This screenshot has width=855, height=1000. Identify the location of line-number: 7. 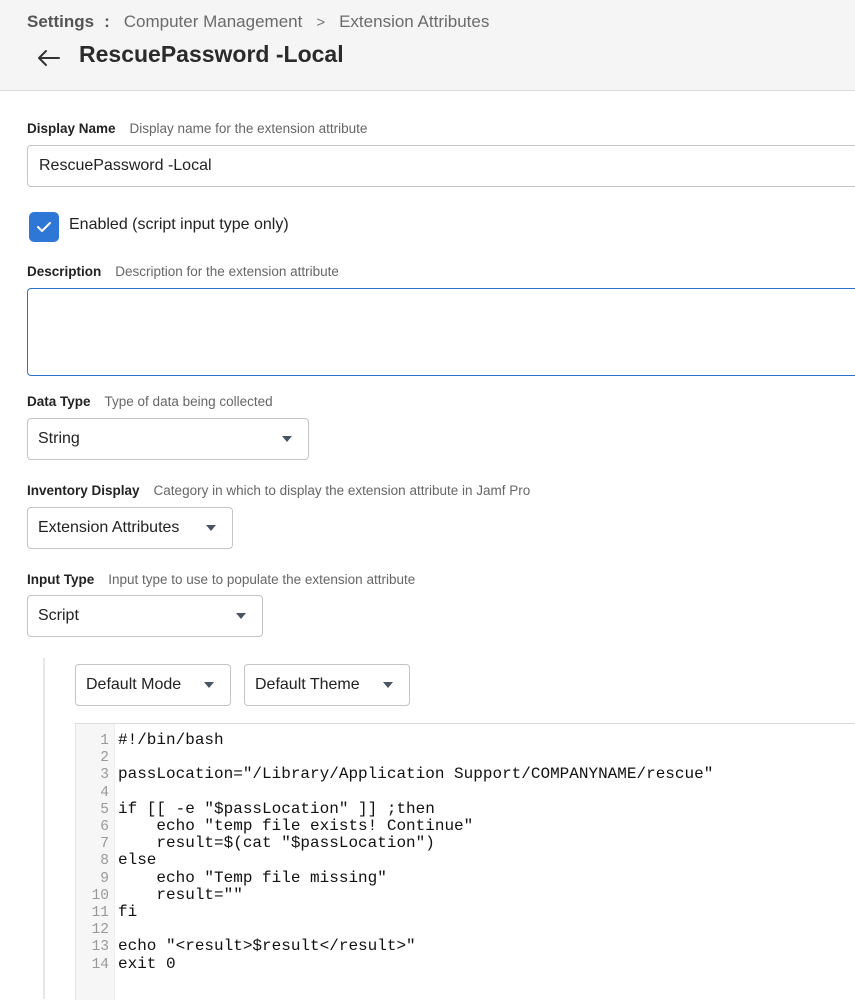
(104, 844).